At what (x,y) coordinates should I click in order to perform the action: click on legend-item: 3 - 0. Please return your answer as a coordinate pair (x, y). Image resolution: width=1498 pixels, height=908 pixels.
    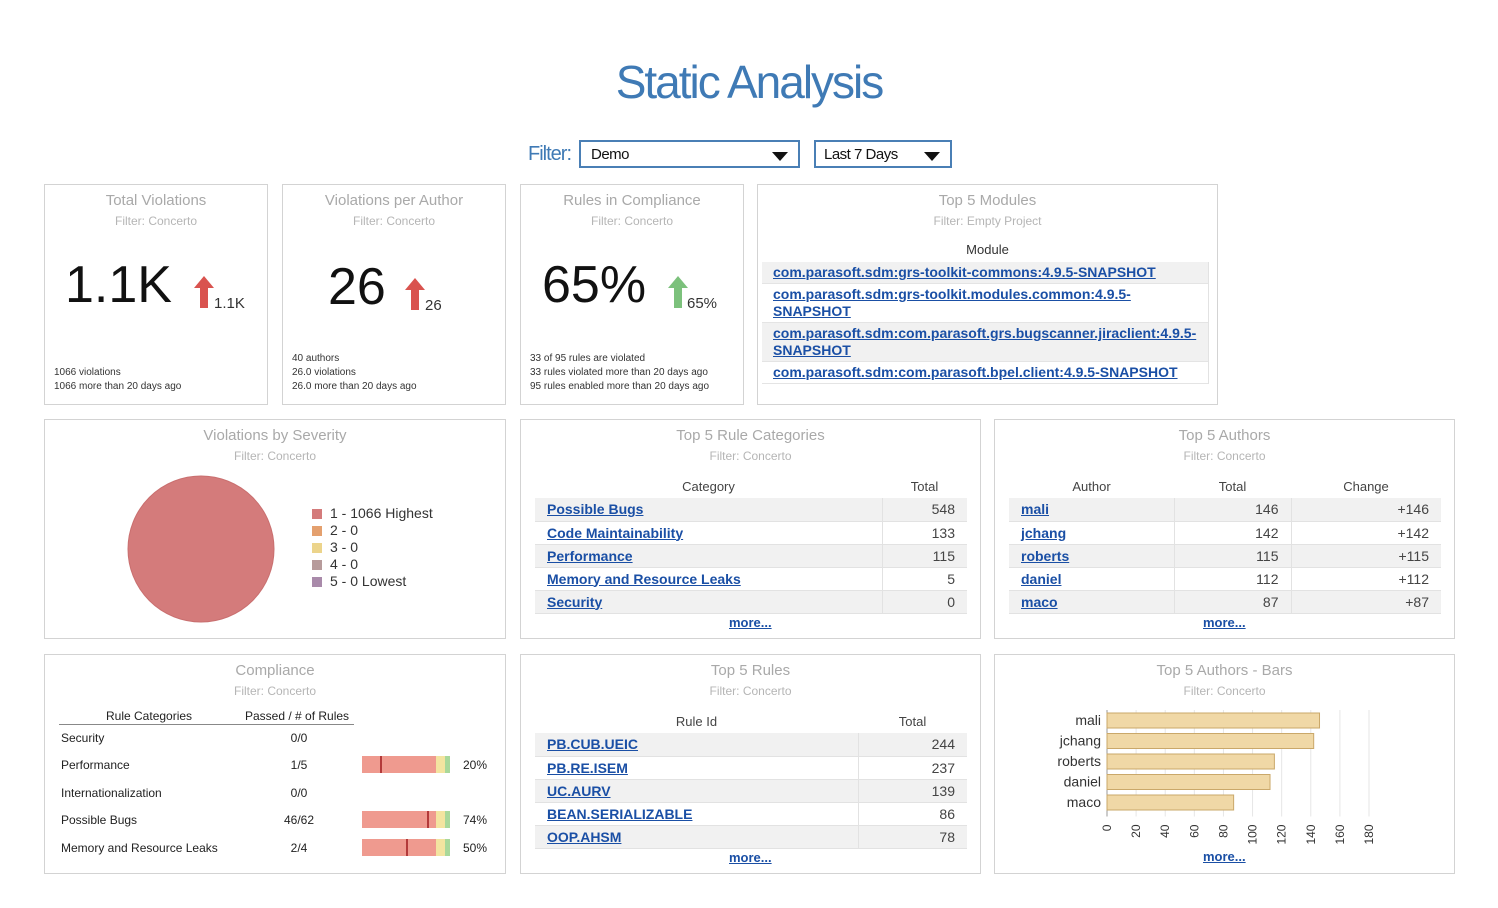
    Looking at the image, I should click on (372, 547).